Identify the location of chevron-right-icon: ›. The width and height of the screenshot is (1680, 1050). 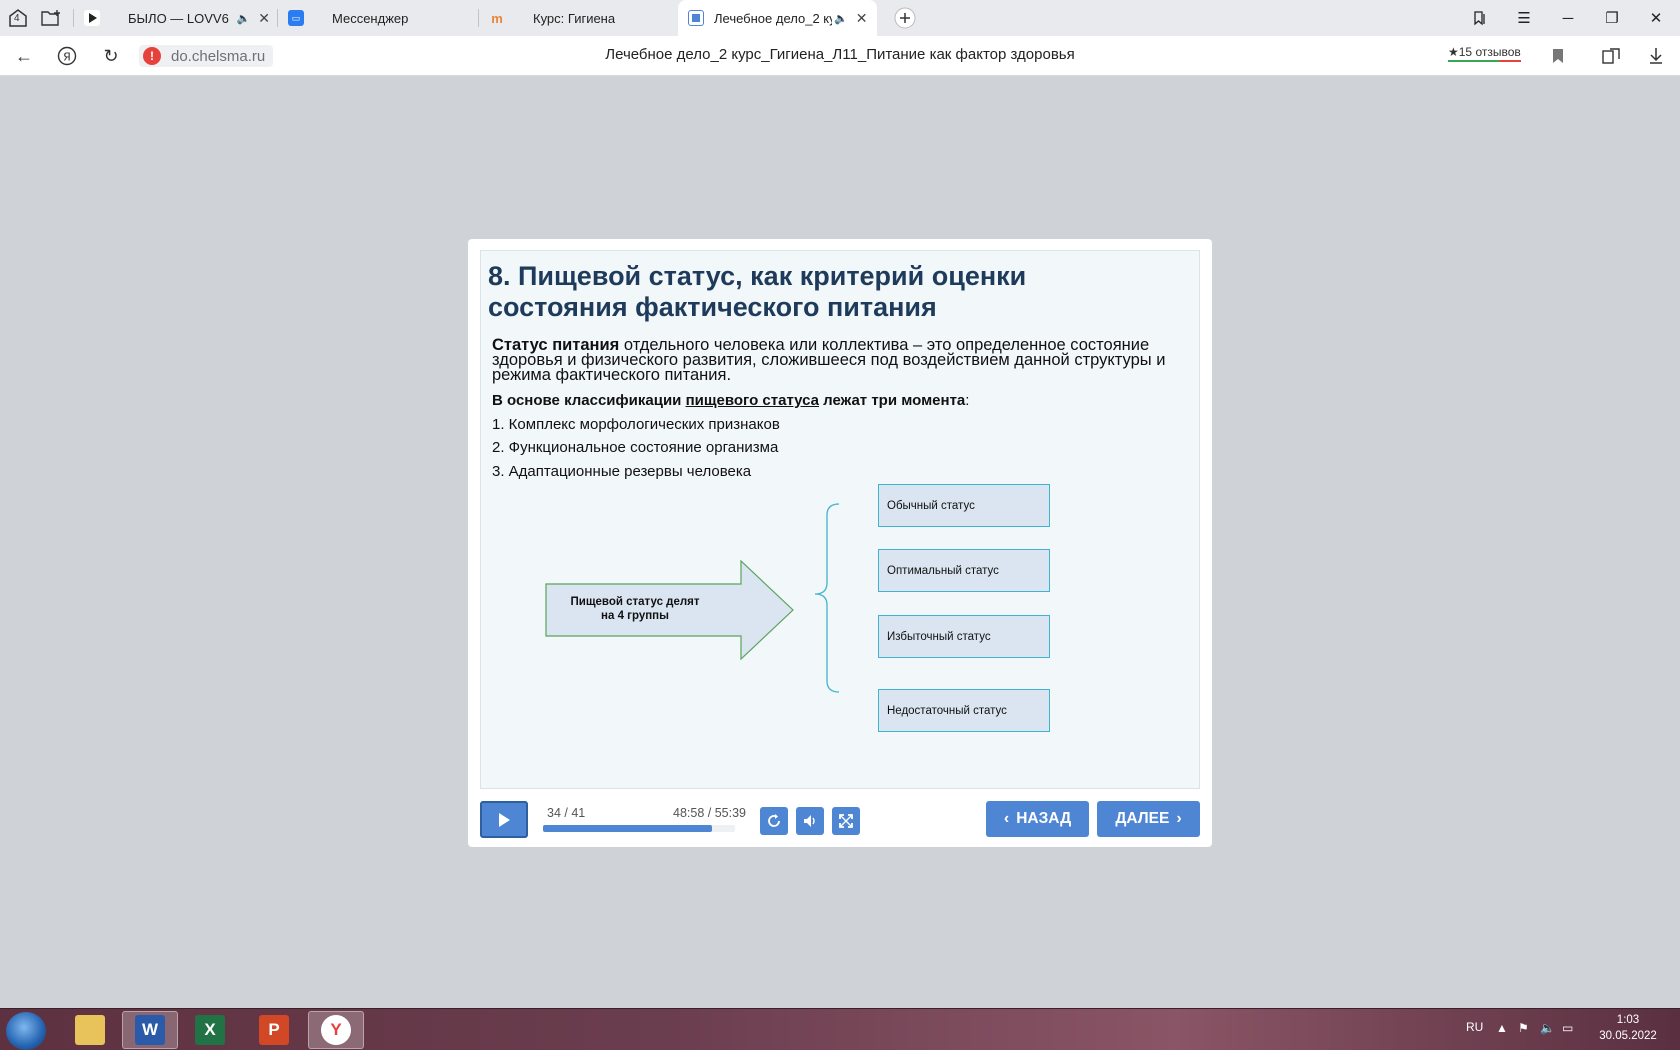
(1179, 818).